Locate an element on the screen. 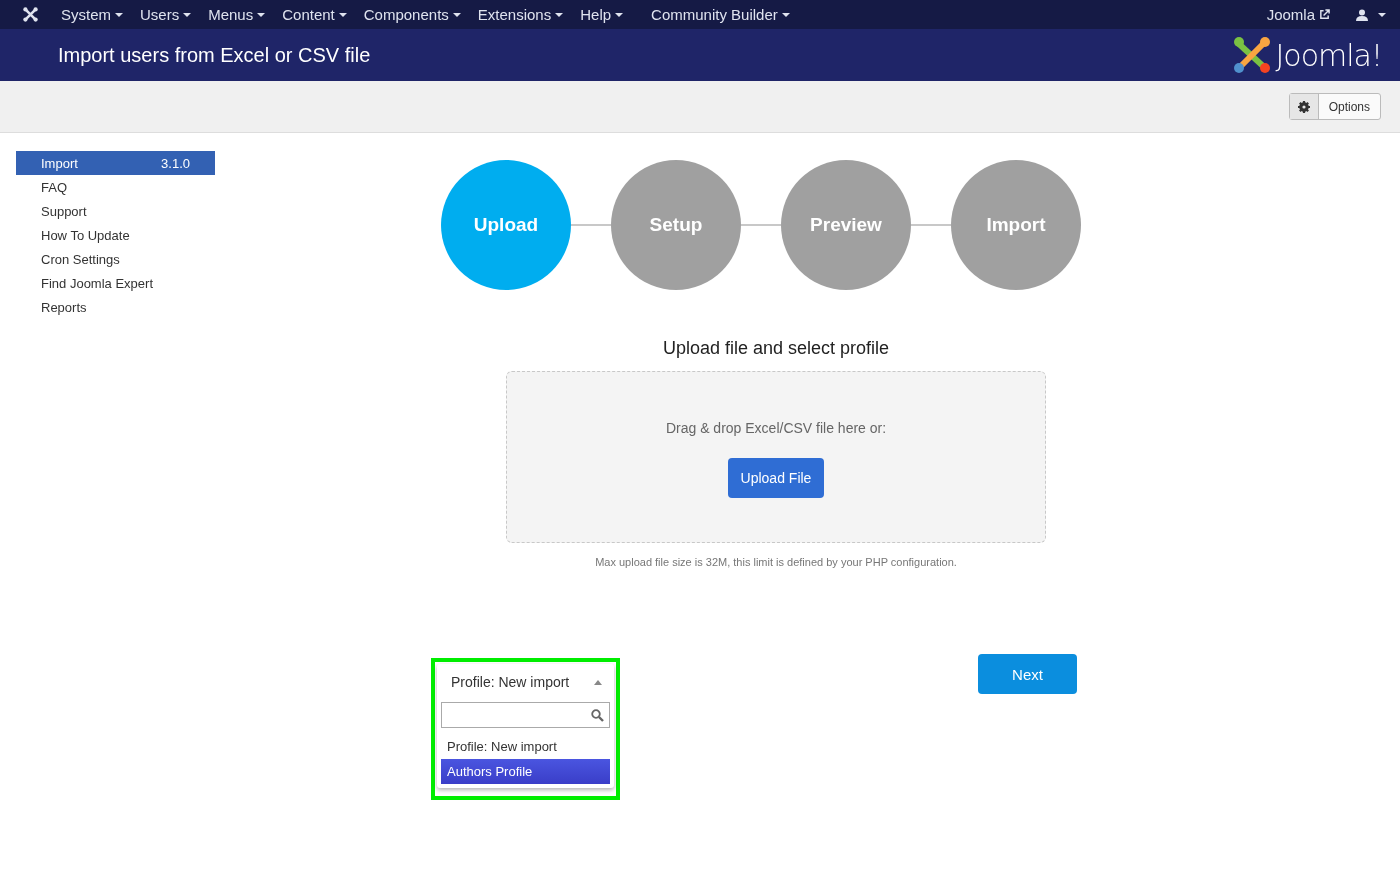  menu-item: Help is located at coordinates (602, 14).